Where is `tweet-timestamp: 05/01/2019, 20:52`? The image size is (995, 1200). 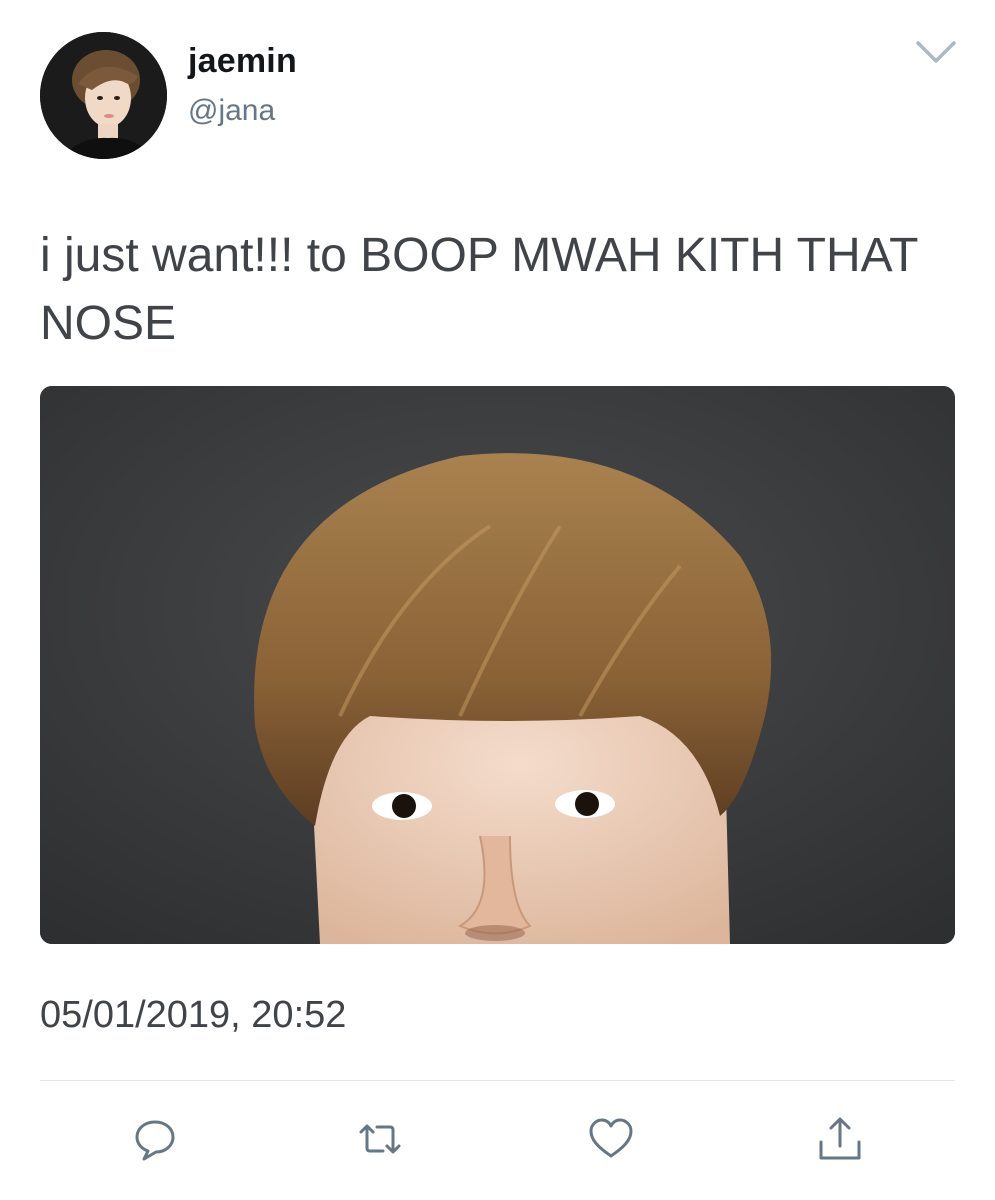
tweet-timestamp: 05/01/2019, 20:52 is located at coordinates (193, 1015).